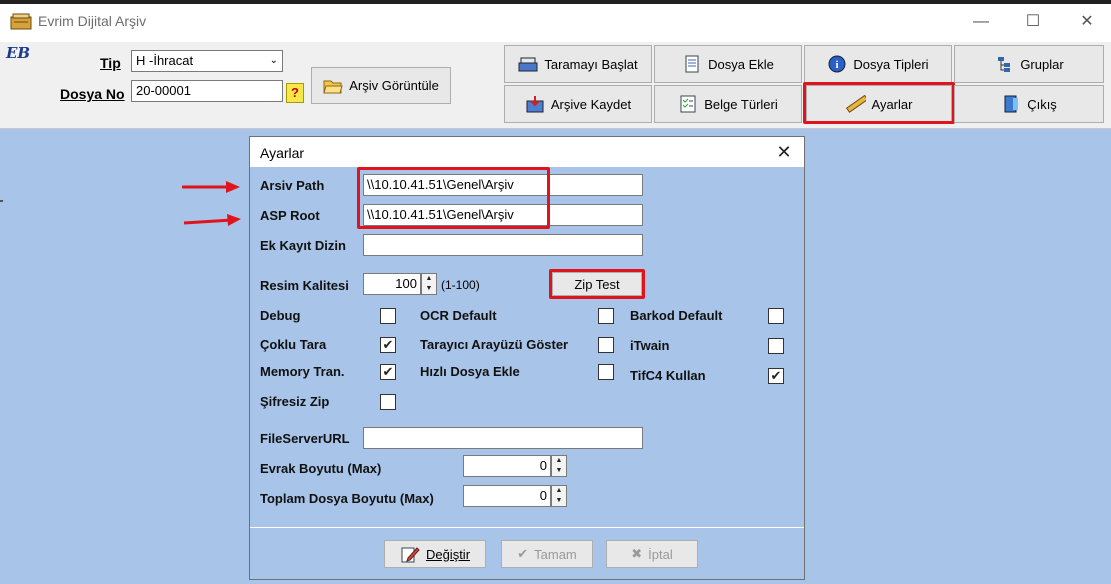 This screenshot has width=1111, height=584. I want to click on top-strip, so click(555, 2).